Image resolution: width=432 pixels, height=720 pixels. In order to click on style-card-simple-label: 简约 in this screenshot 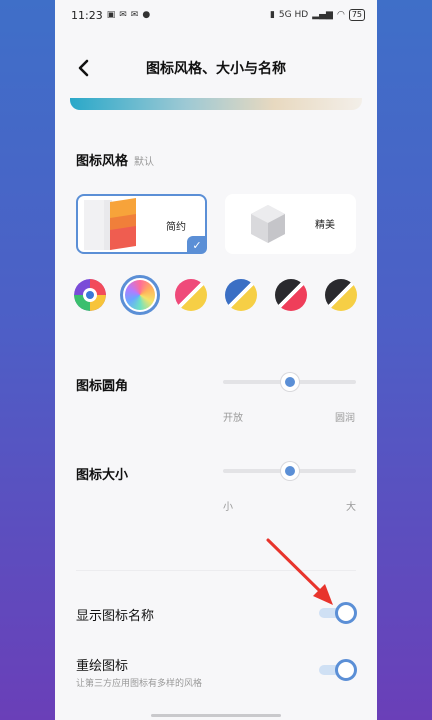, I will do `click(176, 227)`.